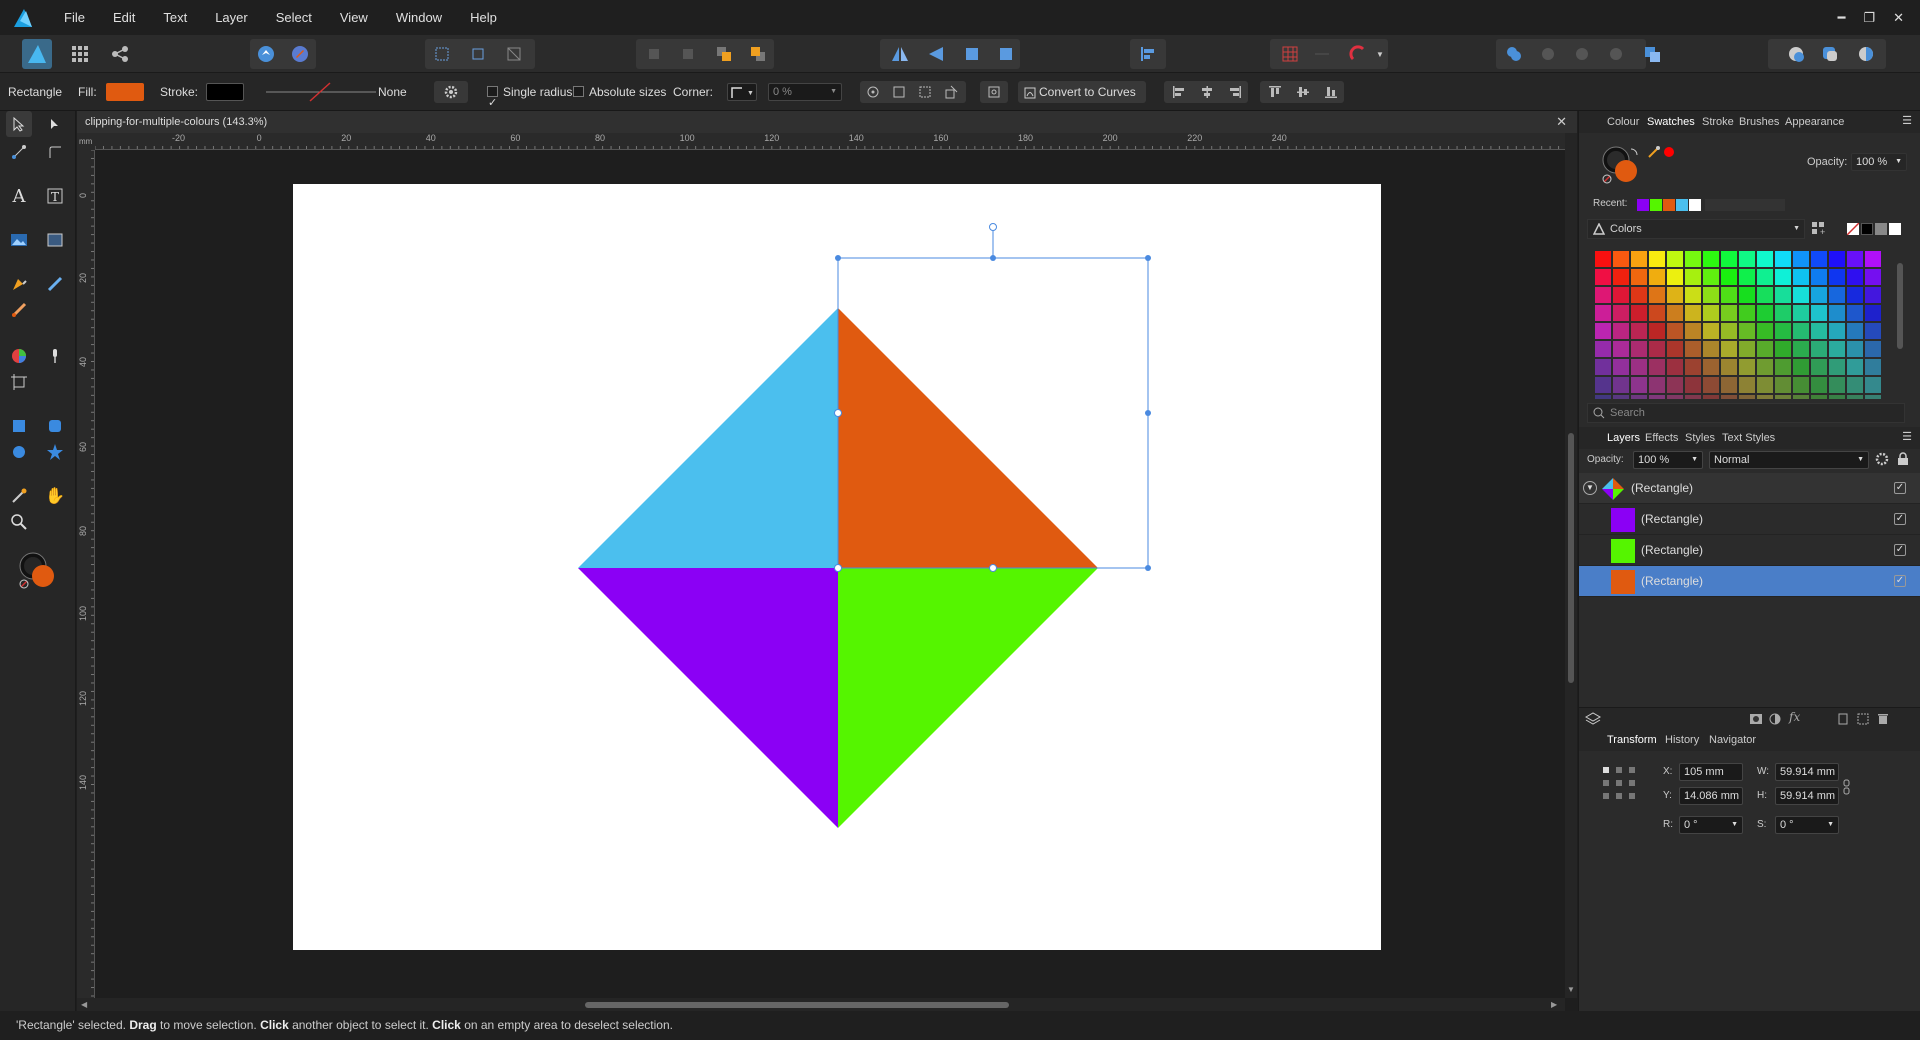 This screenshot has width=1920, height=1040. Describe the element at coordinates (1290, 54) in the screenshot. I see `grid-icon` at that location.